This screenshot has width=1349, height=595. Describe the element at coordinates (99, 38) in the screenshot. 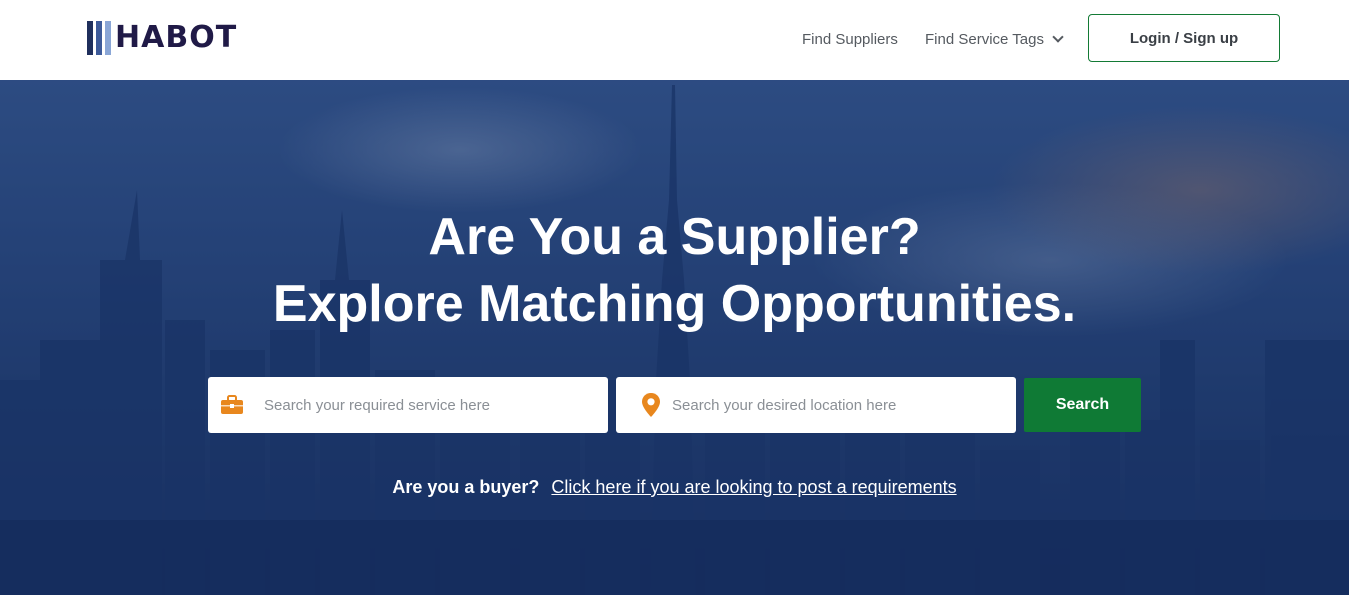

I see `logo-bars` at that location.